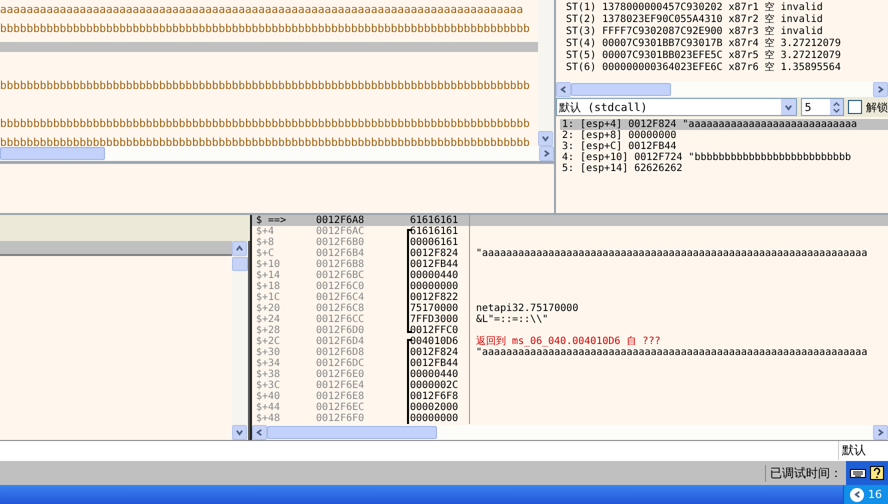  What do you see at coordinates (837, 107) in the screenshot?
I see `spin-arrows-icon` at bounding box center [837, 107].